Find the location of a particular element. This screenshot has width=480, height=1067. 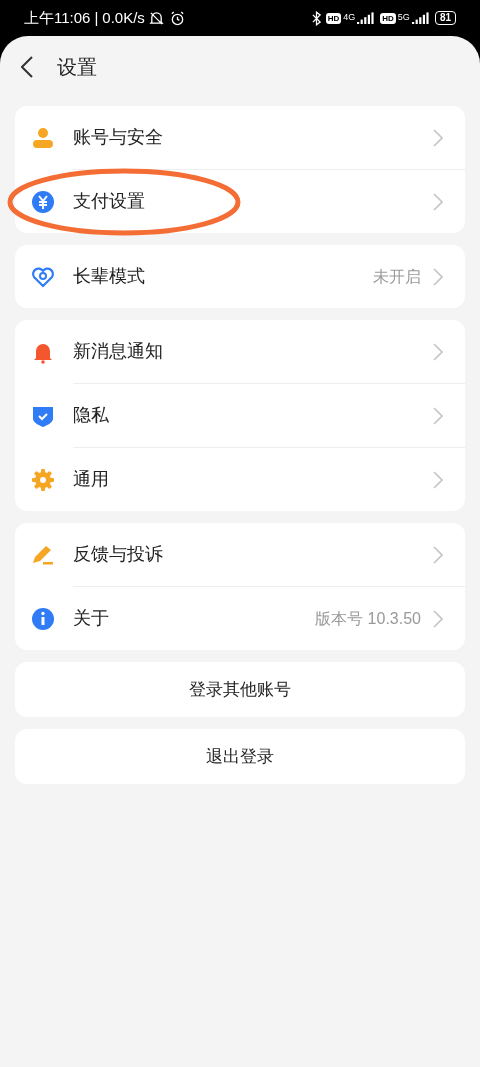

row-label: 隐私 is located at coordinates (91, 415).